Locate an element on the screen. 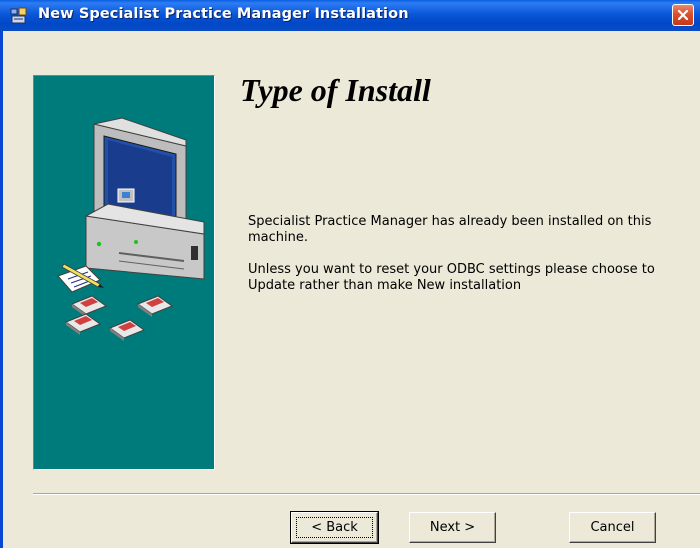  back-button: < Back is located at coordinates (334, 527).